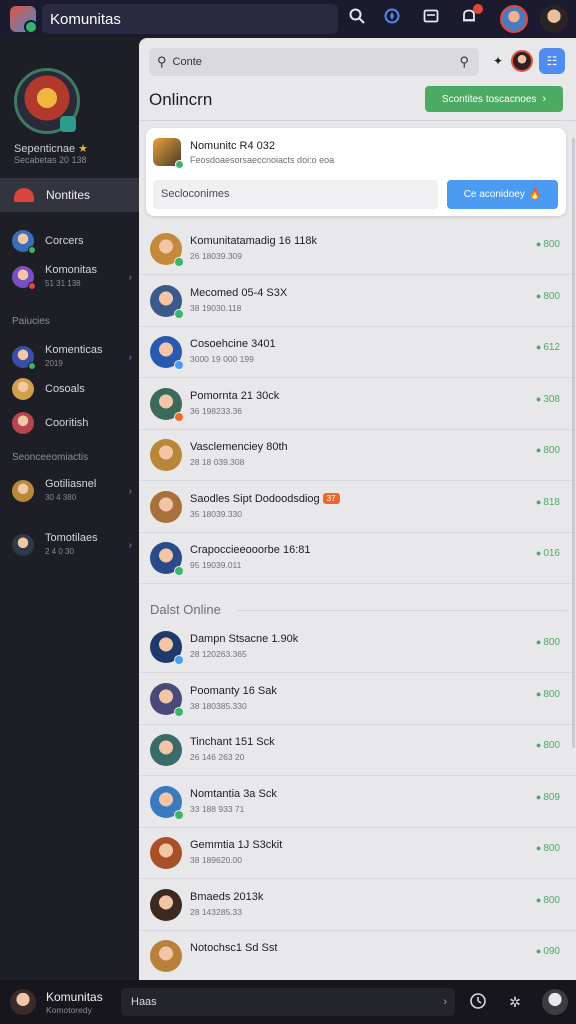 The width and height of the screenshot is (576, 1024). Describe the element at coordinates (181, 99) in the screenshot. I see `page-title: Onlincrn` at that location.